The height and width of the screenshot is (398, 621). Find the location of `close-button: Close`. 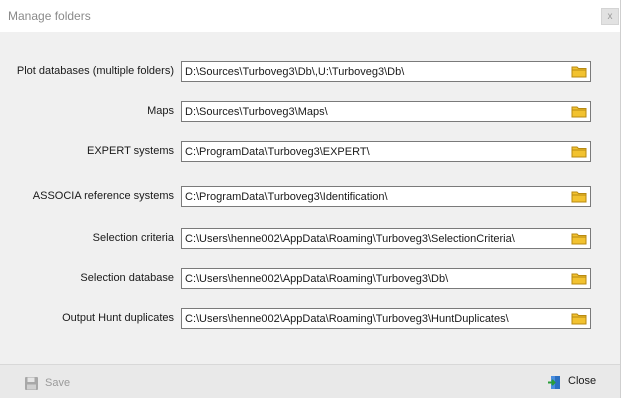

close-button: Close is located at coordinates (578, 383).